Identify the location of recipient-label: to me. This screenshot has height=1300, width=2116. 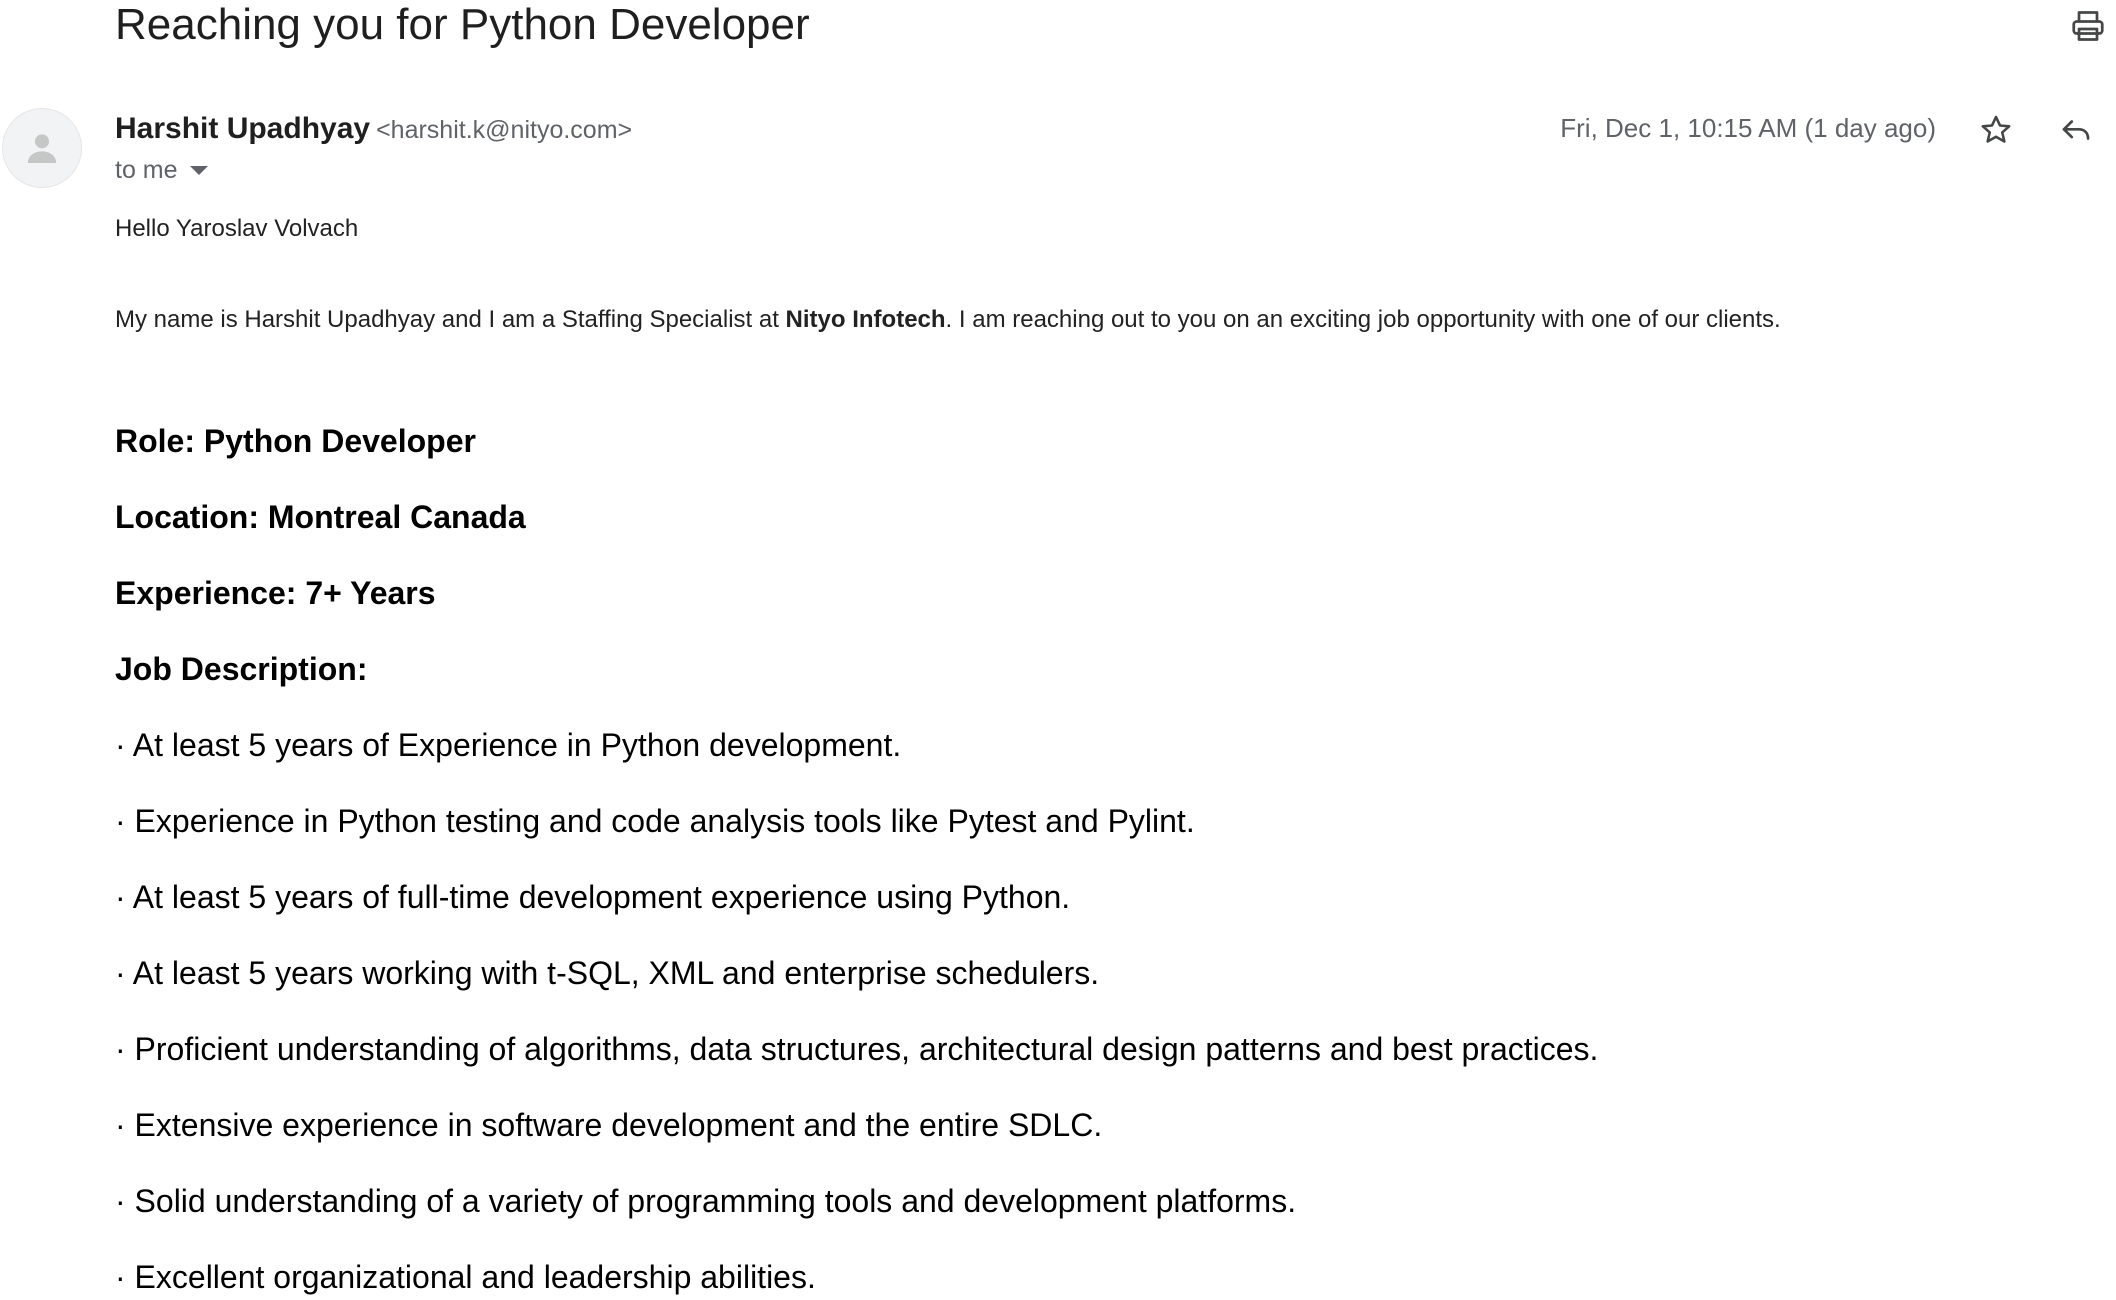
(146, 170).